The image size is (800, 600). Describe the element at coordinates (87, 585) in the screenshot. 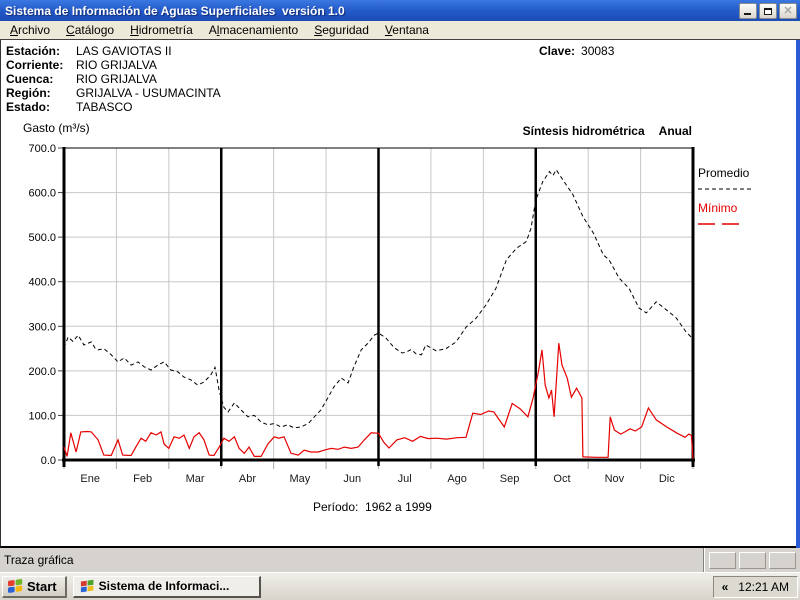

I see `app-window-icon` at that location.